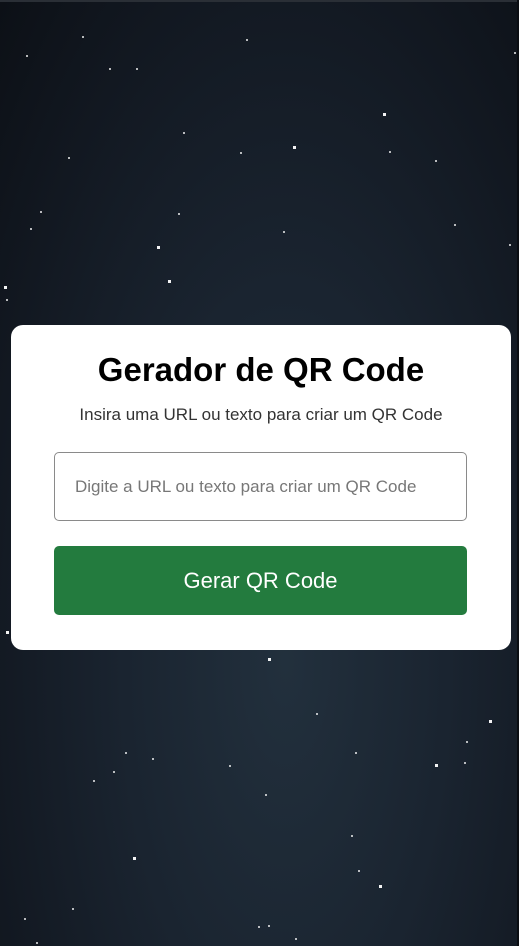 The width and height of the screenshot is (519, 946). I want to click on generate-qr-button: Gerar QR Code, so click(260, 580).